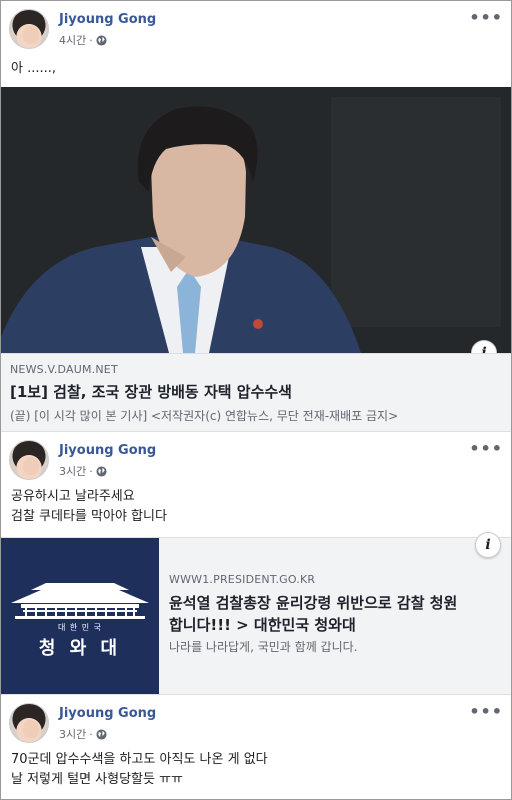 The image size is (512, 800). Describe the element at coordinates (242, 579) in the screenshot. I see `link-domain: WWW1.PRESIDENT.GO.KR` at that location.